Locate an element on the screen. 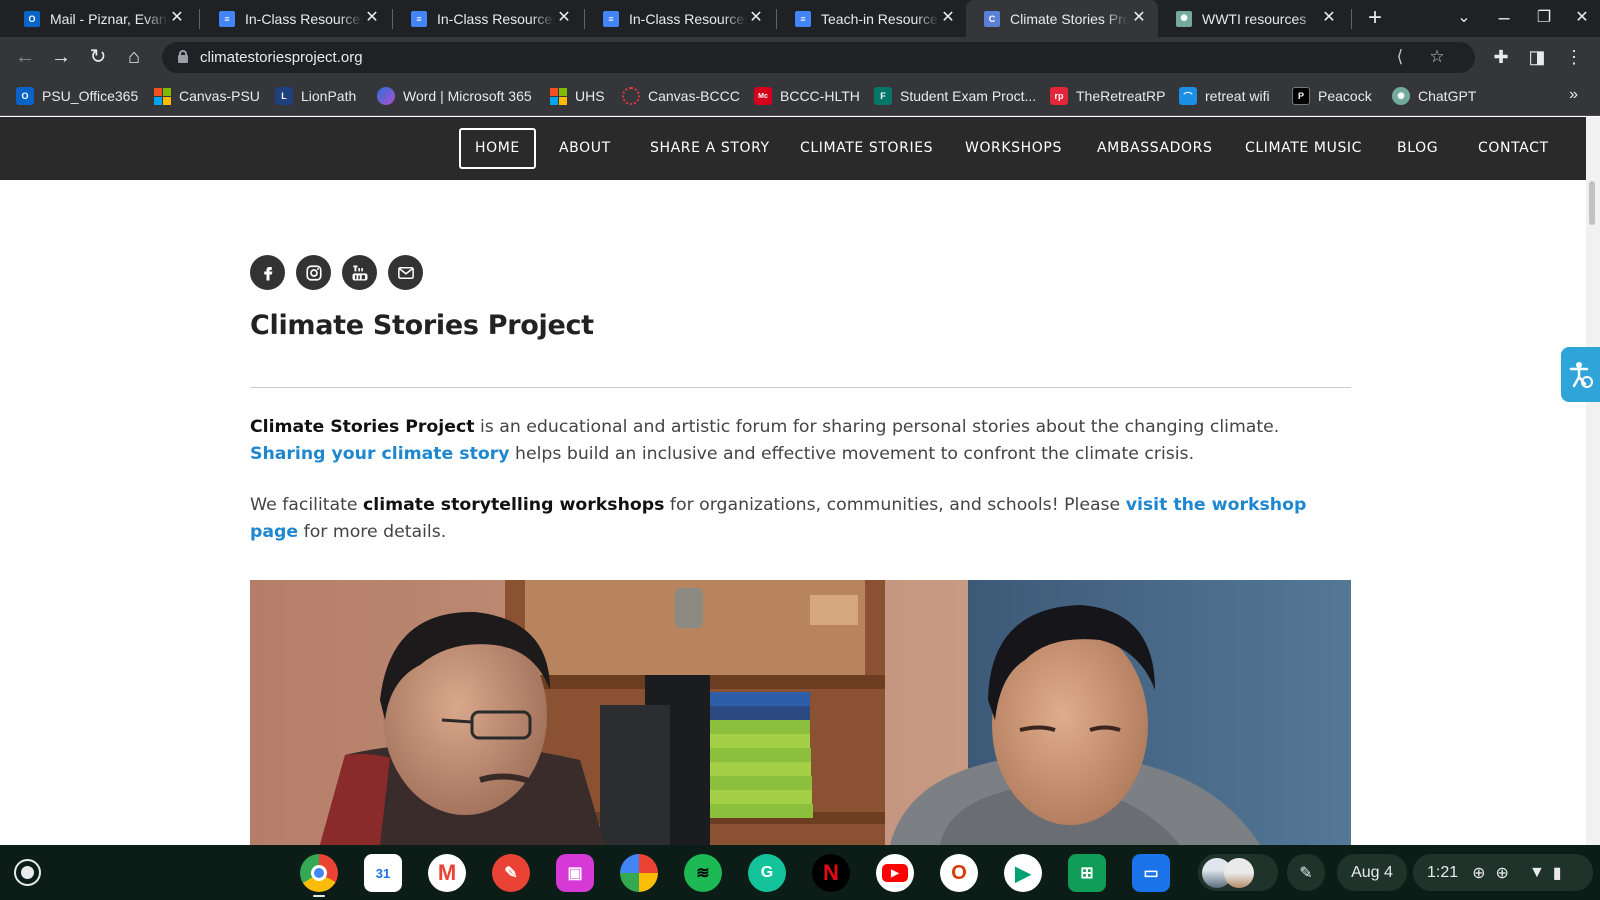 This screenshot has width=1600, height=900. bookmark-uhs: UHS is located at coordinates (577, 96).